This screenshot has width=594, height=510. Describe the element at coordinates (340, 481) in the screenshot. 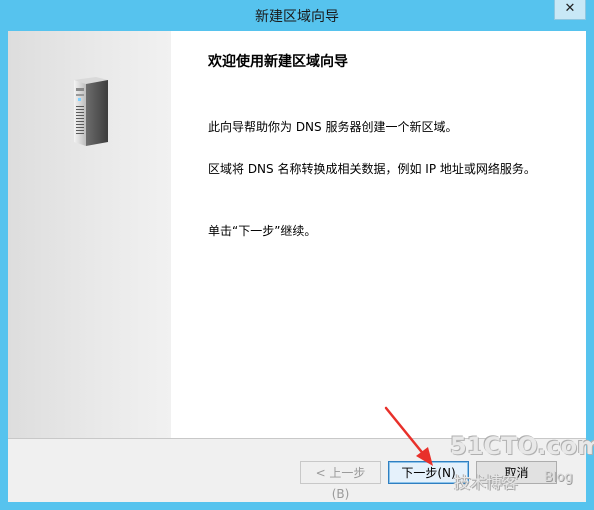

I see `back-button: < 上一步(B)` at that location.